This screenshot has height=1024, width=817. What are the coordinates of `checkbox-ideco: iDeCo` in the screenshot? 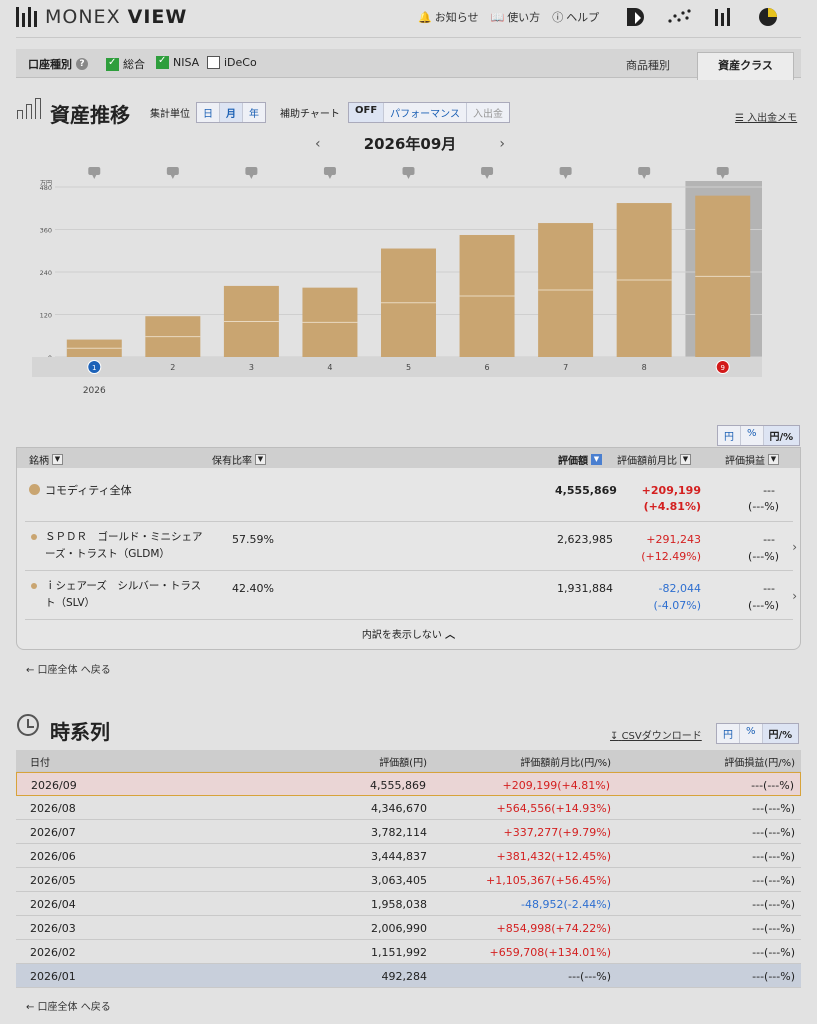 It's located at (232, 62).